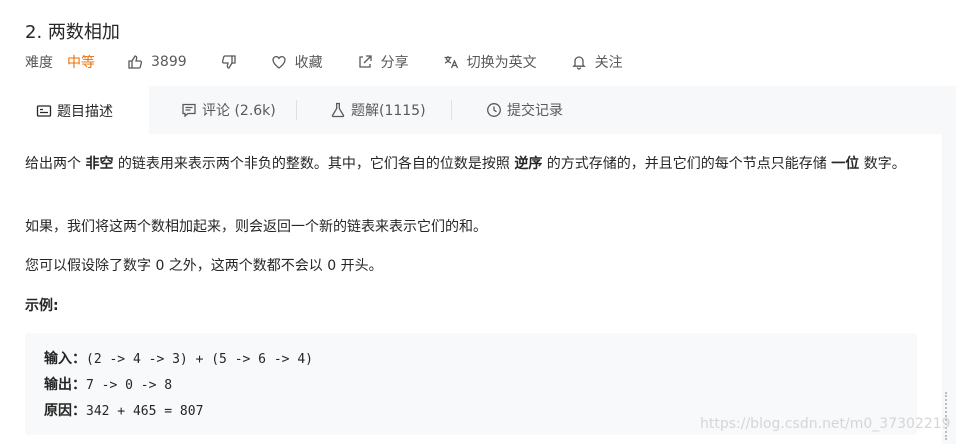 The image size is (956, 444). Describe the element at coordinates (478, 110) in the screenshot. I see `problem-tabs: 题目描述 评论 (2.6k) 题解(1115) 提交记录` at that location.